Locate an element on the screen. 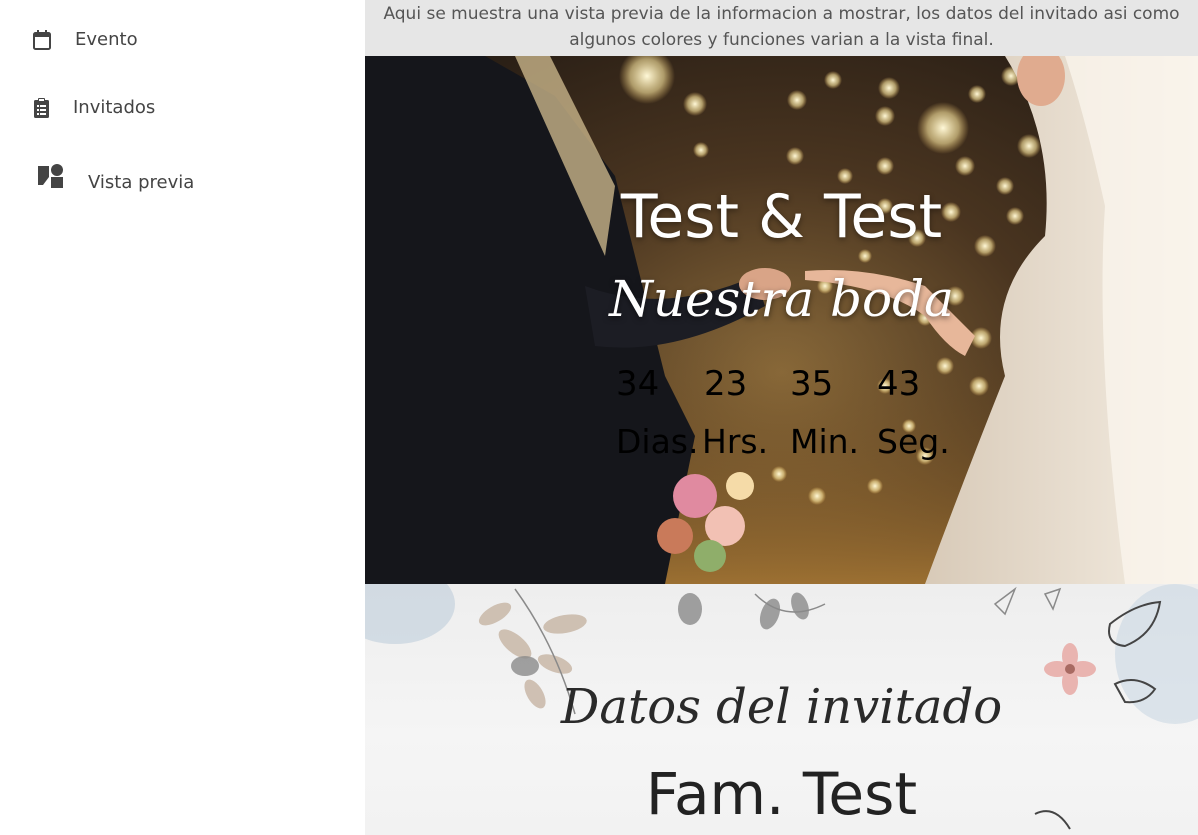 The image size is (1198, 835). clipboard-list-icon is located at coordinates (41, 110).